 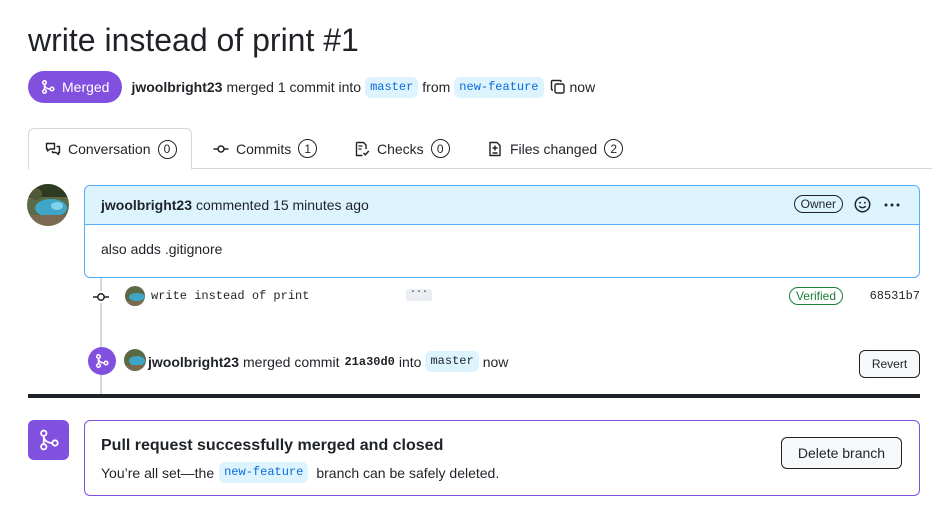 I want to click on base-branch-link: master, so click(x=392, y=87).